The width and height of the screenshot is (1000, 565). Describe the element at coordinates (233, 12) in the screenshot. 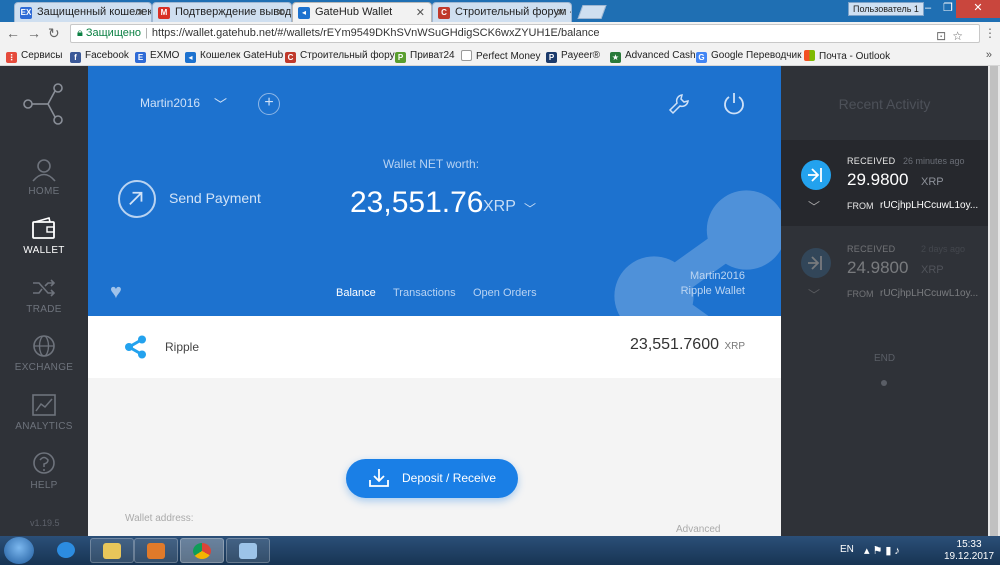

I see `tab-title: Подтверждение вывода` at that location.